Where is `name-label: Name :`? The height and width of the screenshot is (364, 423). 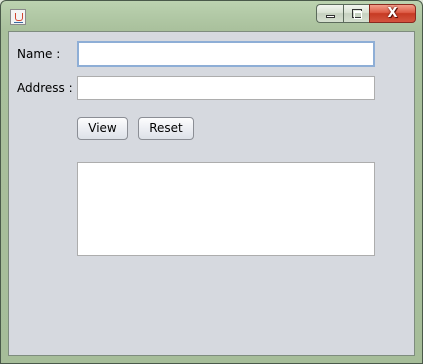
name-label: Name : is located at coordinates (39, 54).